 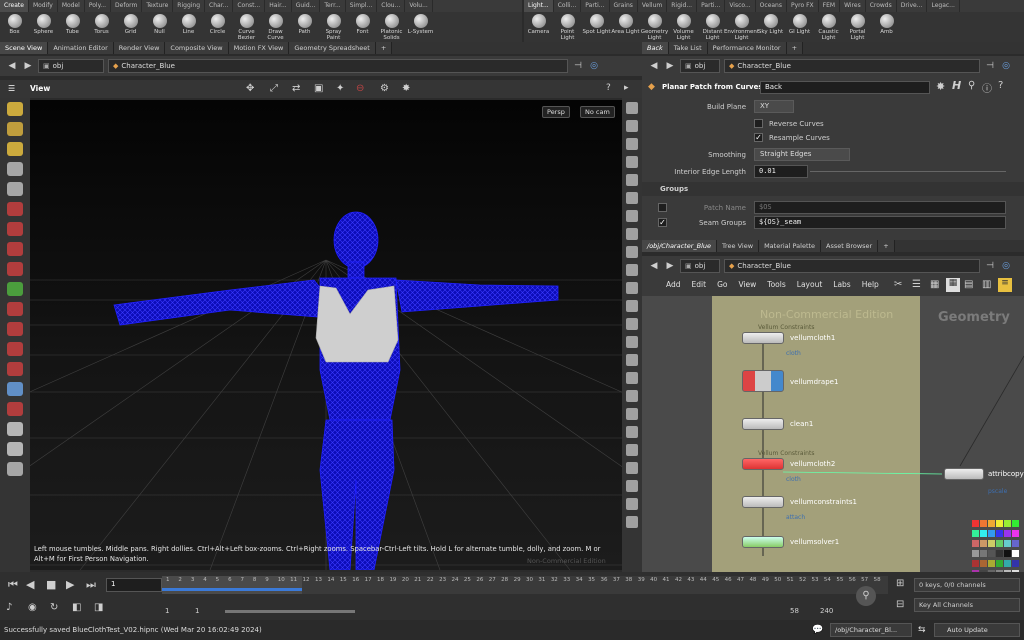 I want to click on interior-edge-slider, so click(x=908, y=171).